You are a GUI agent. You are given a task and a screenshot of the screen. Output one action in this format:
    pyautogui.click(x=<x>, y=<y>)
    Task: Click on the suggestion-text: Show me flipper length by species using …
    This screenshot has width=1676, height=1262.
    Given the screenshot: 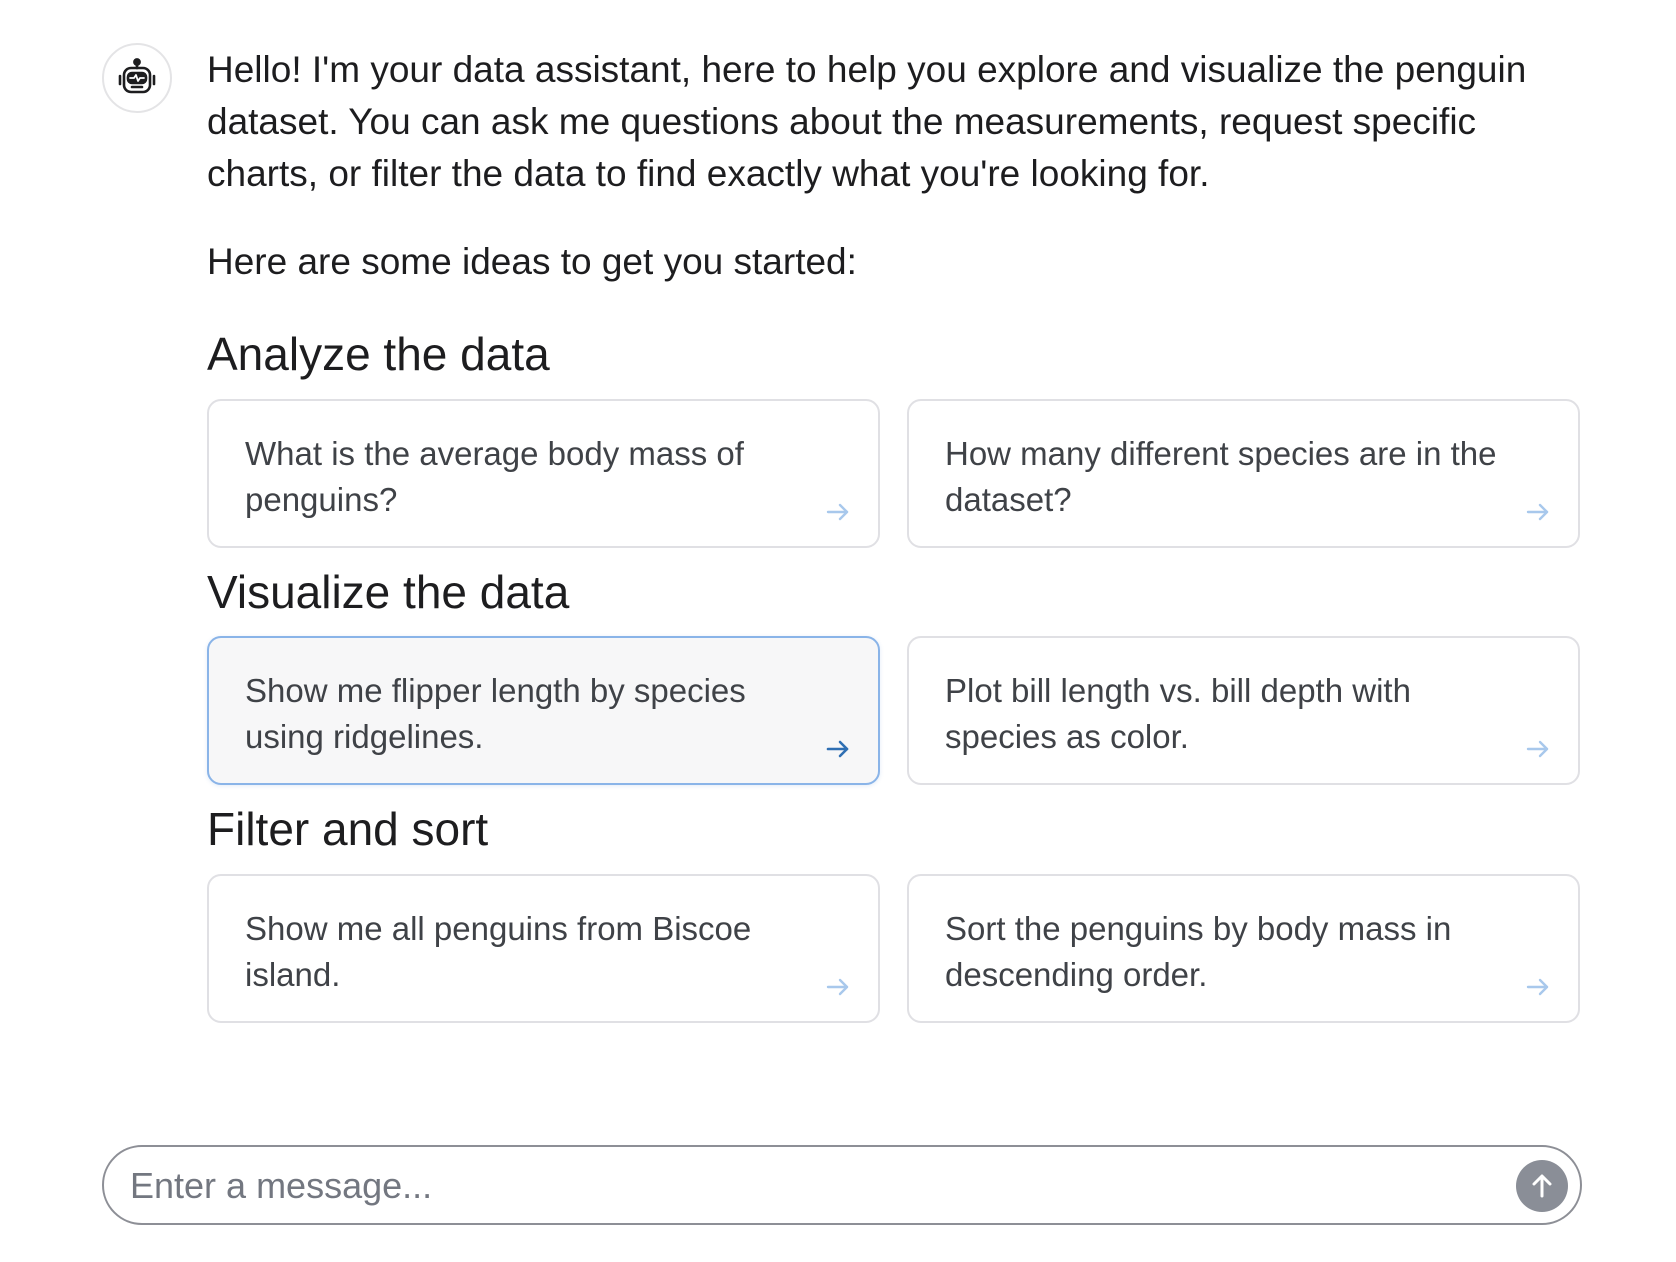 What is the action you would take?
    pyautogui.click(x=495, y=713)
    